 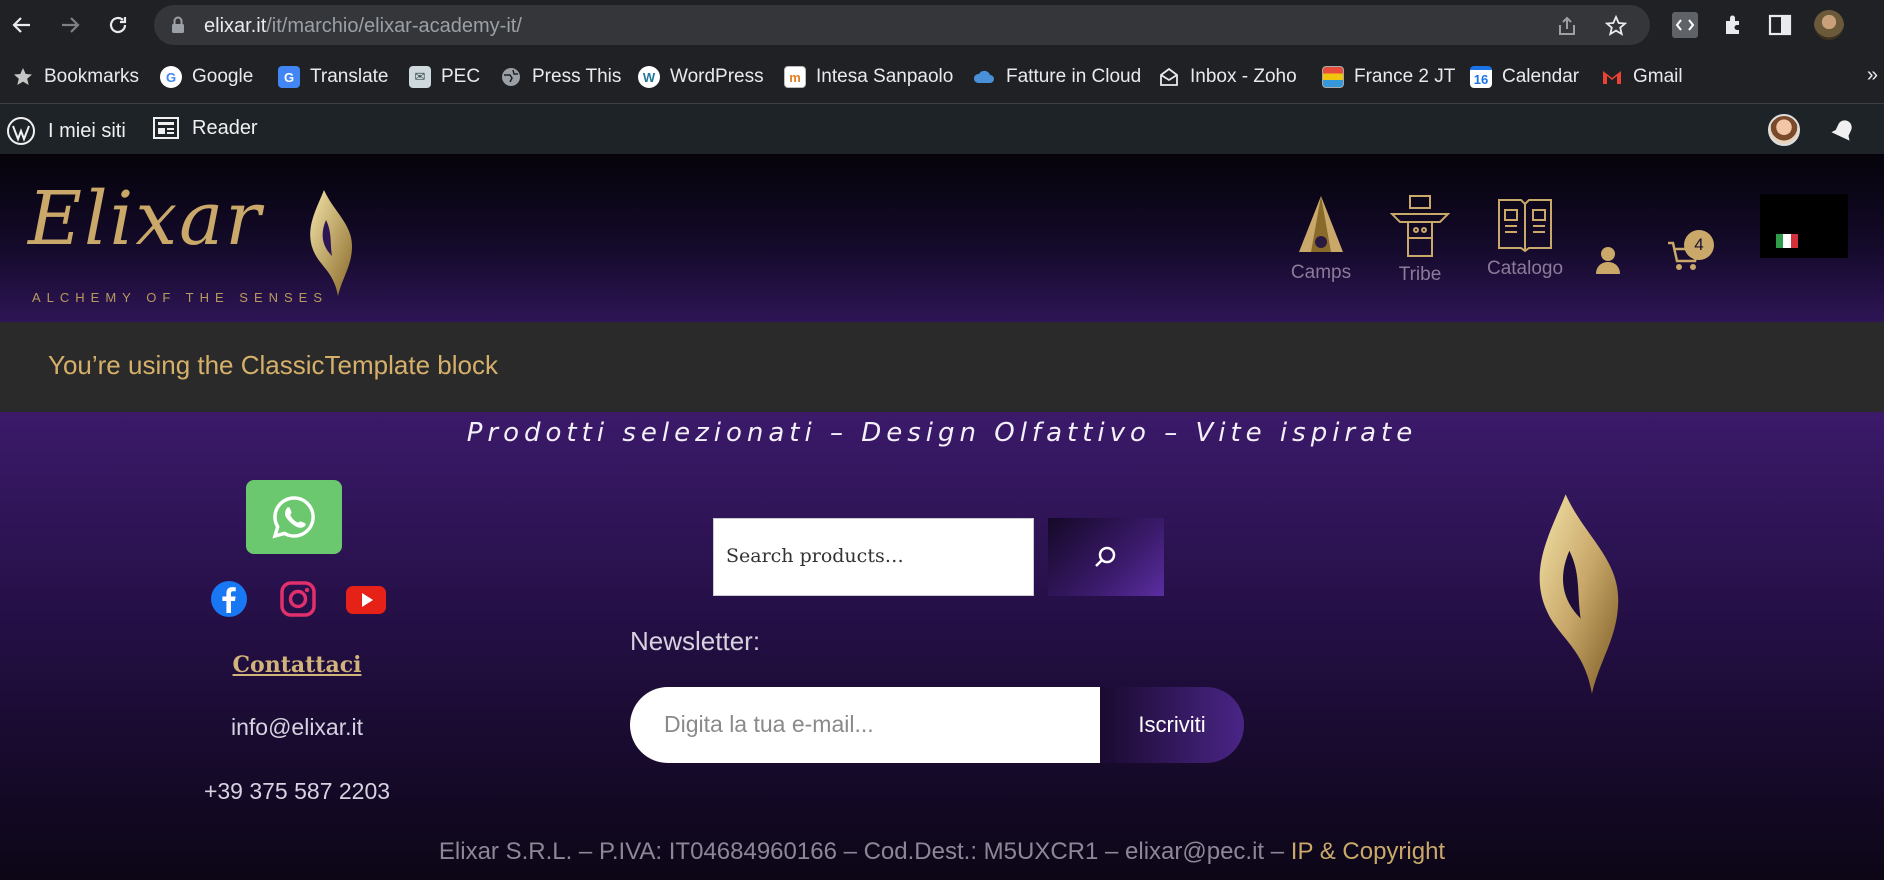 I want to click on bookmark-france2: France 2 JT, so click(x=1388, y=77).